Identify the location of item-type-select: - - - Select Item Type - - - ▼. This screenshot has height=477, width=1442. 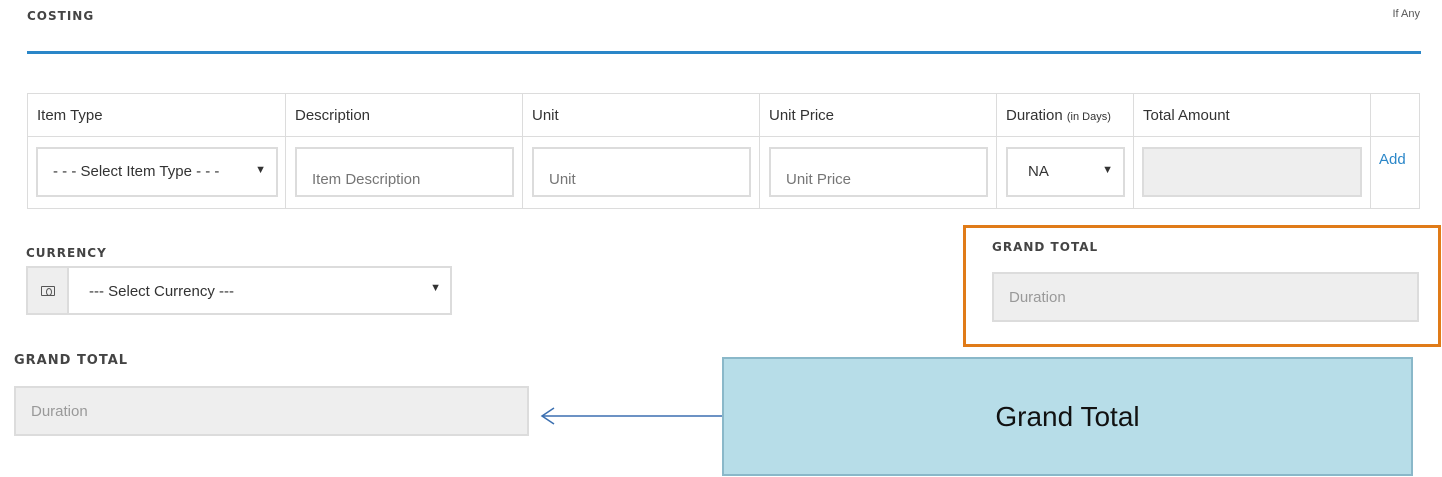
(157, 172).